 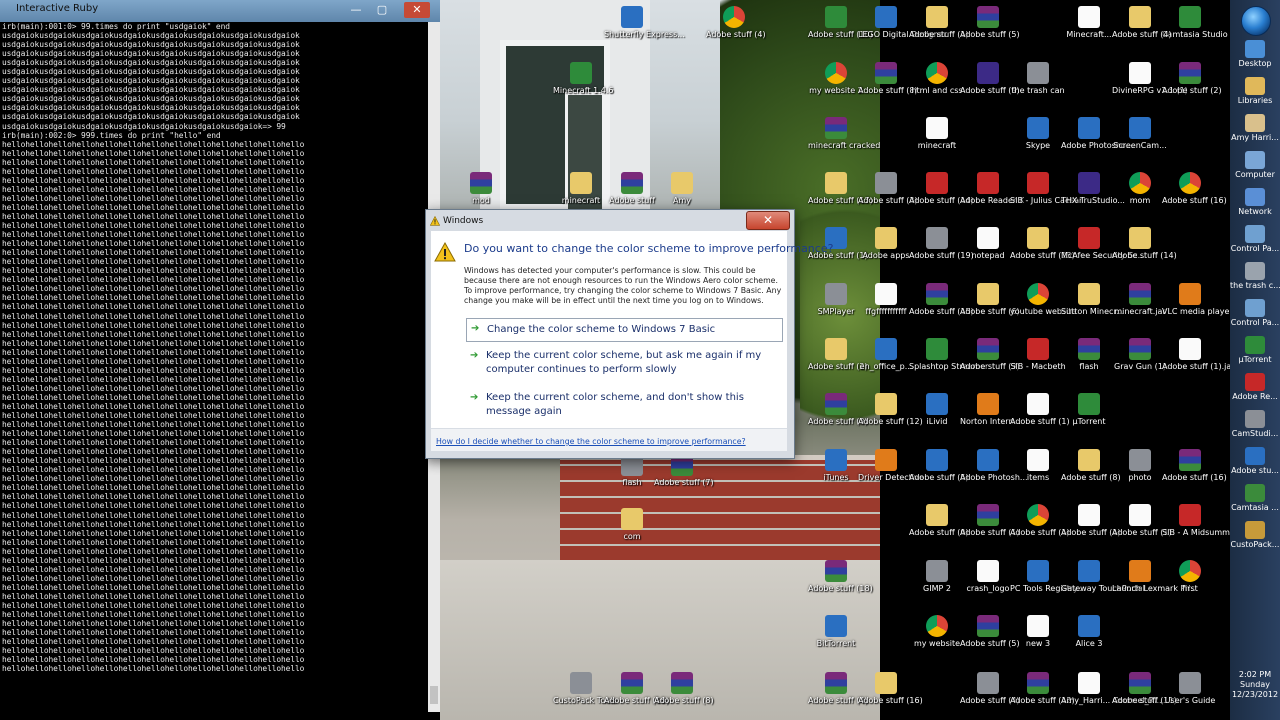 I want to click on desktop-icon: DivineRPG v1.1 (1), so click(x=1150, y=79).